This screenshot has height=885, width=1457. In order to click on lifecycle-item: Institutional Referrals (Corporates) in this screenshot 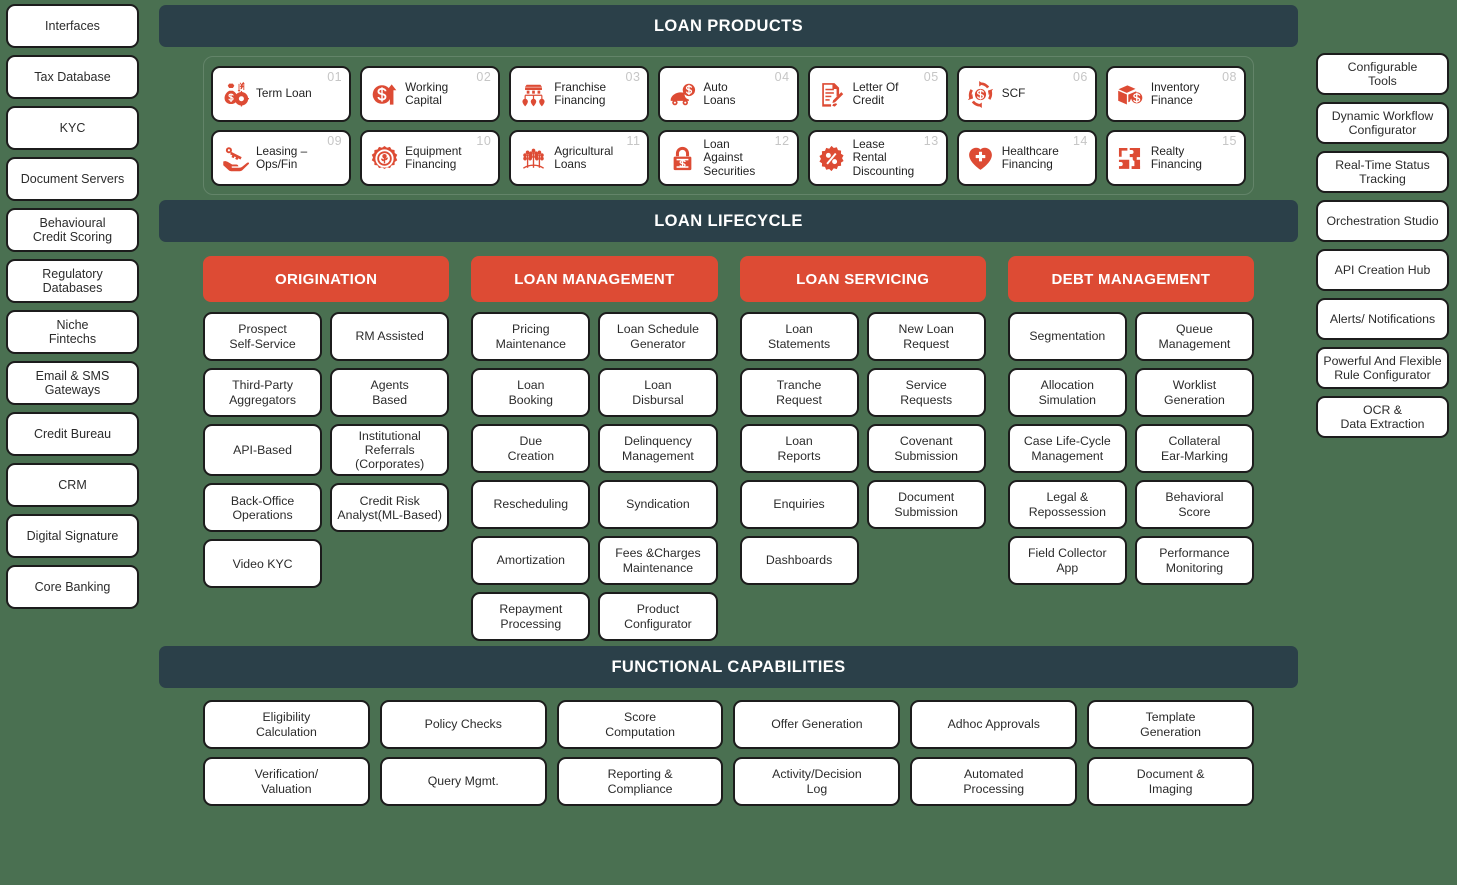, I will do `click(390, 450)`.